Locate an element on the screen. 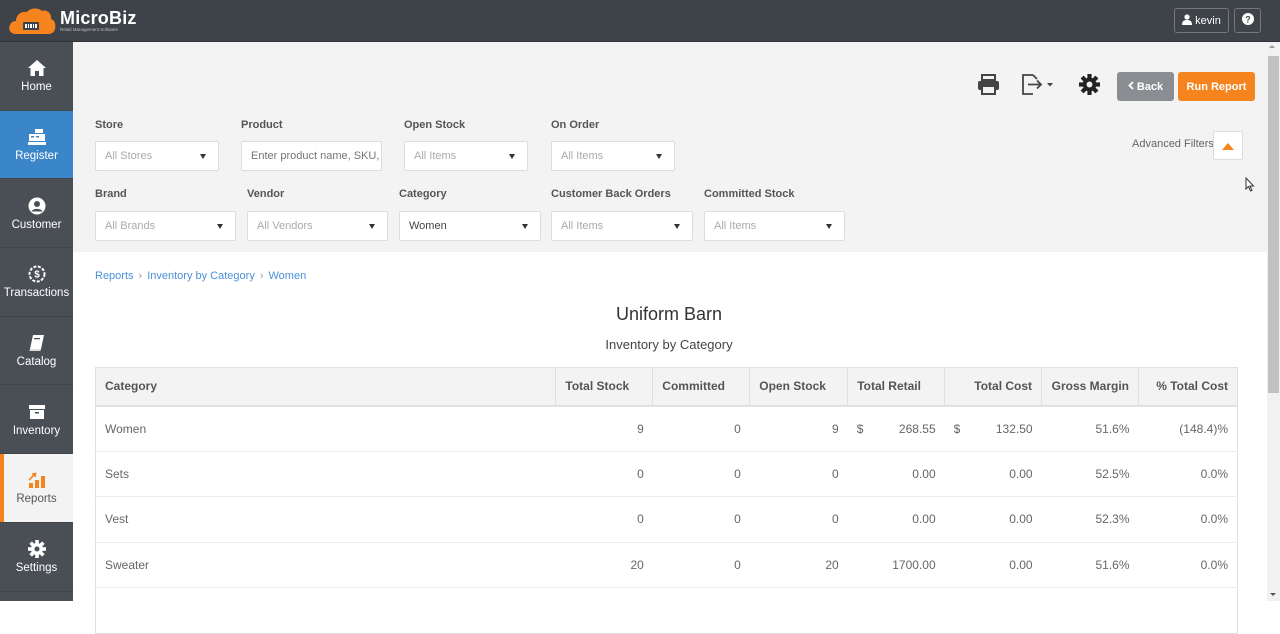 The width and height of the screenshot is (1280, 634). print-icon is located at coordinates (988, 86).